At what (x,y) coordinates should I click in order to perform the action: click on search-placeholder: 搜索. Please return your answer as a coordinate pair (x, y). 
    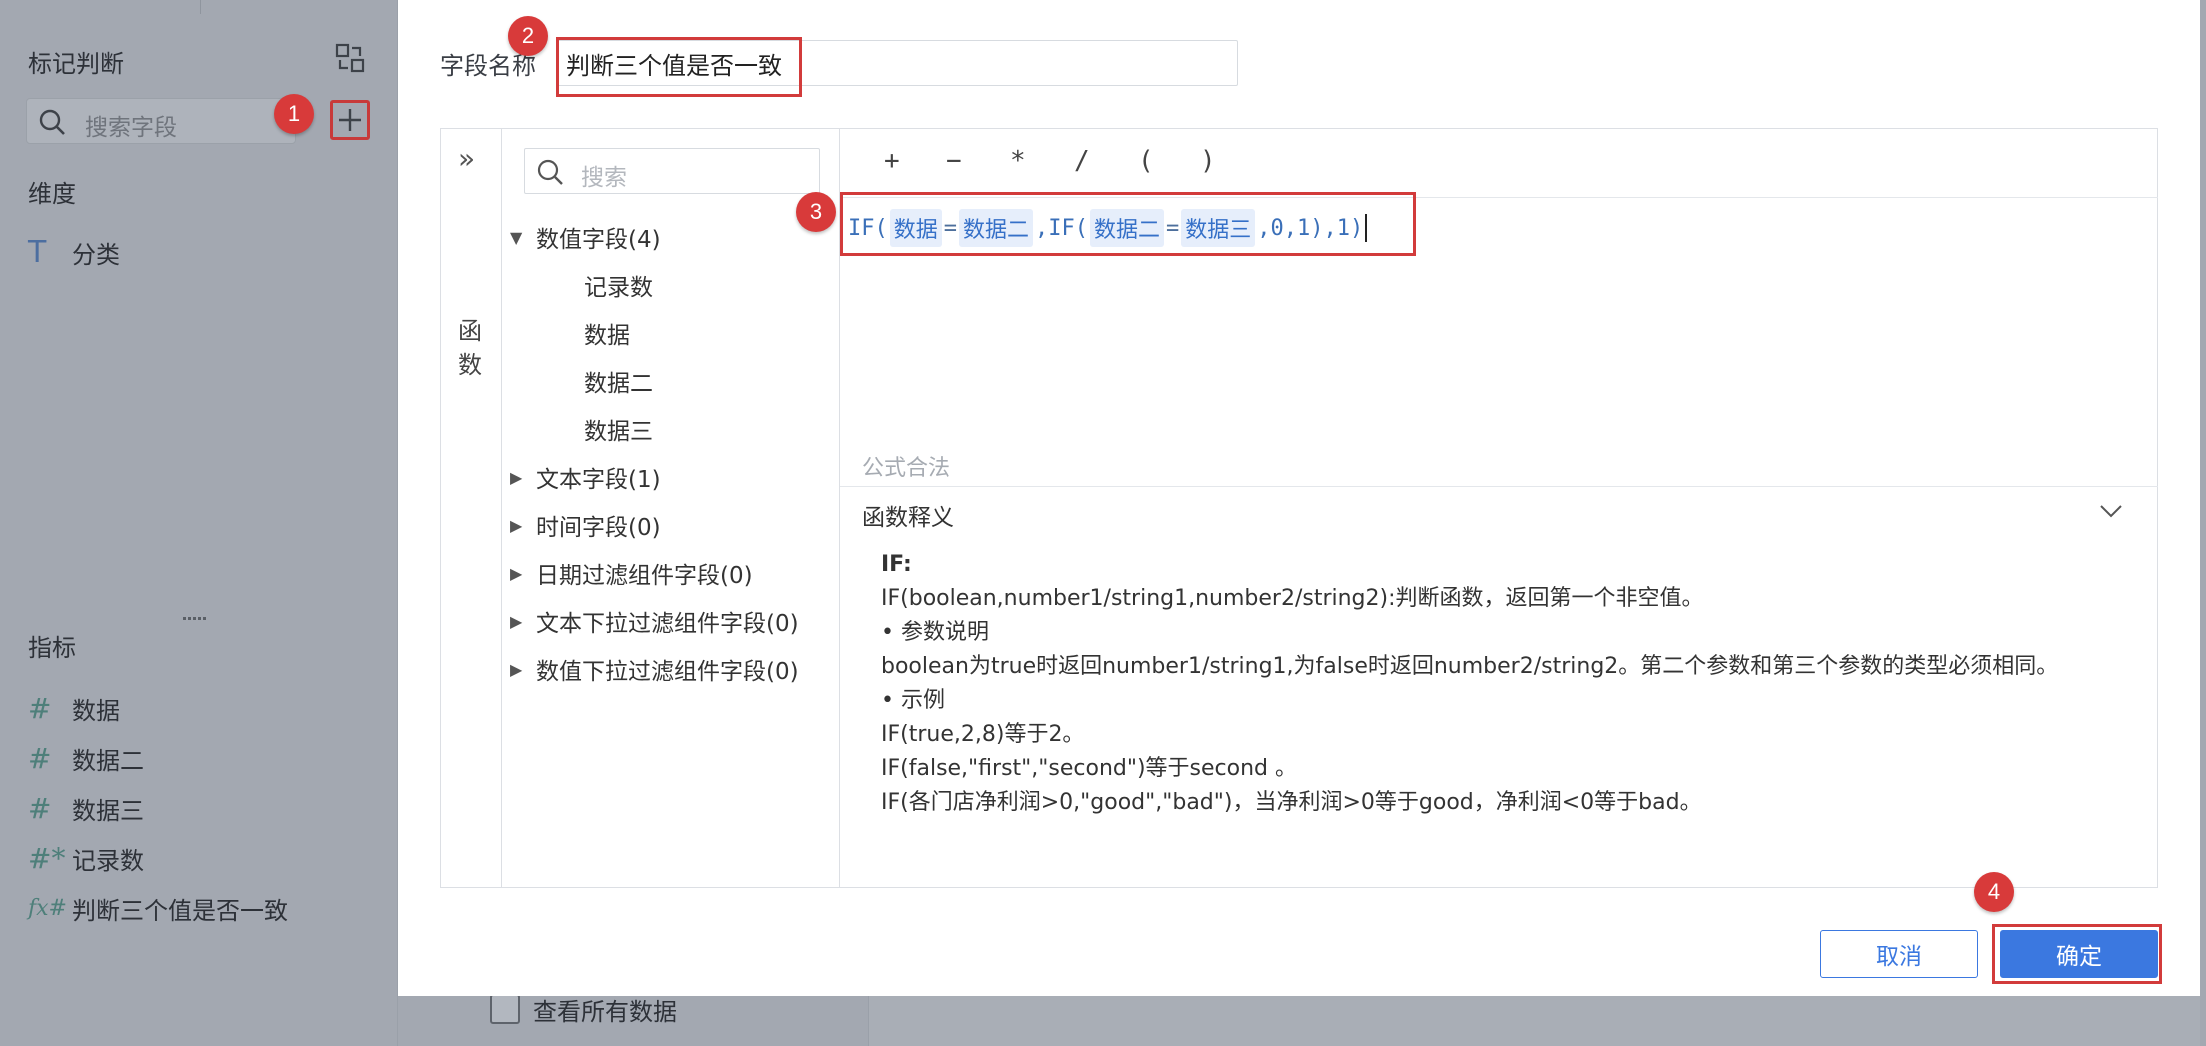
    Looking at the image, I should click on (604, 178).